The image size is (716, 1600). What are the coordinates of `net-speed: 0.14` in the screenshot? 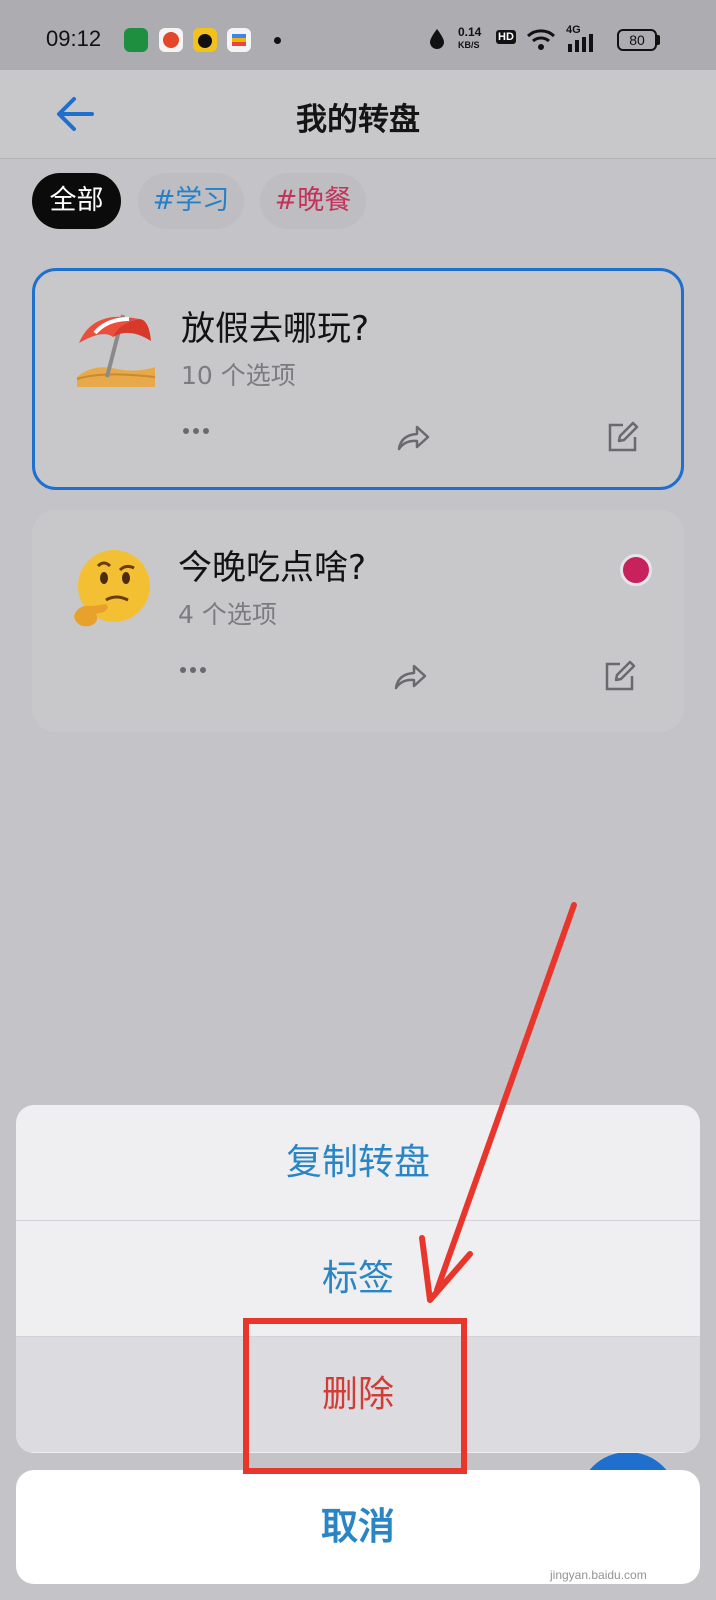 It's located at (470, 32).